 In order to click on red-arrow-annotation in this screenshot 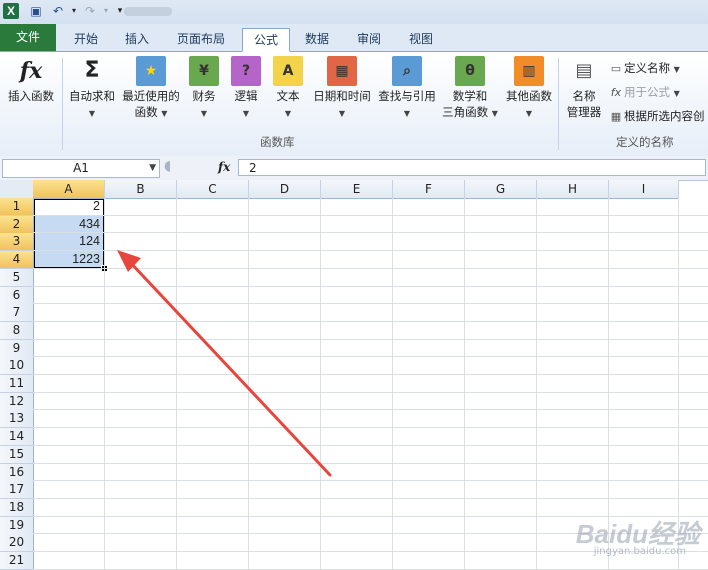, I will do `click(224, 363)`.